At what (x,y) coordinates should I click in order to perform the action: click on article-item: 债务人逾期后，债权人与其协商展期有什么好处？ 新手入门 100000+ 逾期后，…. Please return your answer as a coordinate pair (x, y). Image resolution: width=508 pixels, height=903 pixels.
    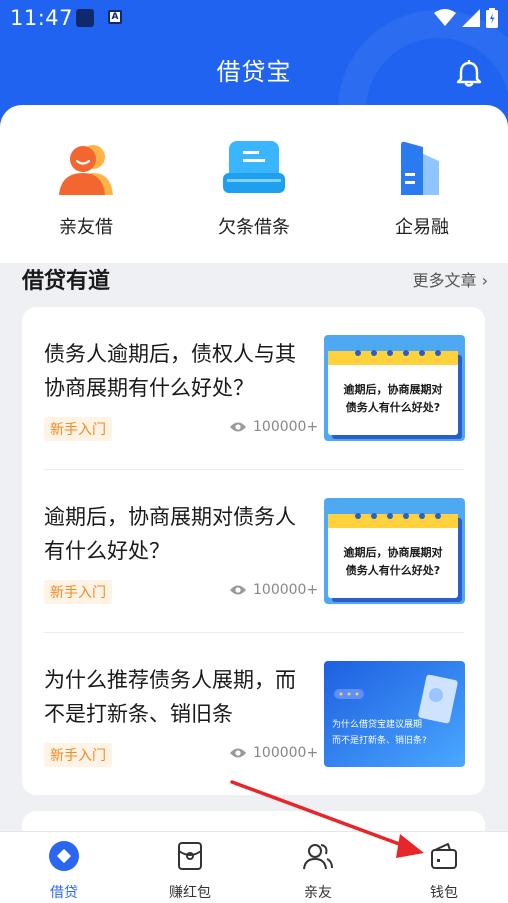
    Looking at the image, I should click on (254, 388).